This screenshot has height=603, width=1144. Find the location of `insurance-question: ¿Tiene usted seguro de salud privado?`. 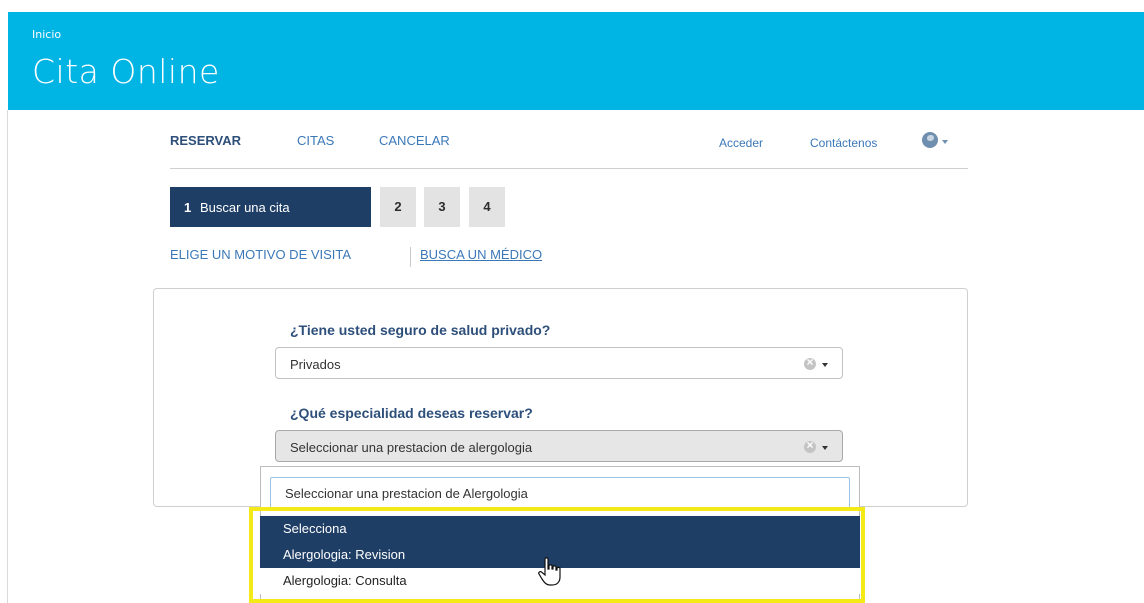

insurance-question: ¿Tiene usted seguro de salud privado? is located at coordinates (420, 330).